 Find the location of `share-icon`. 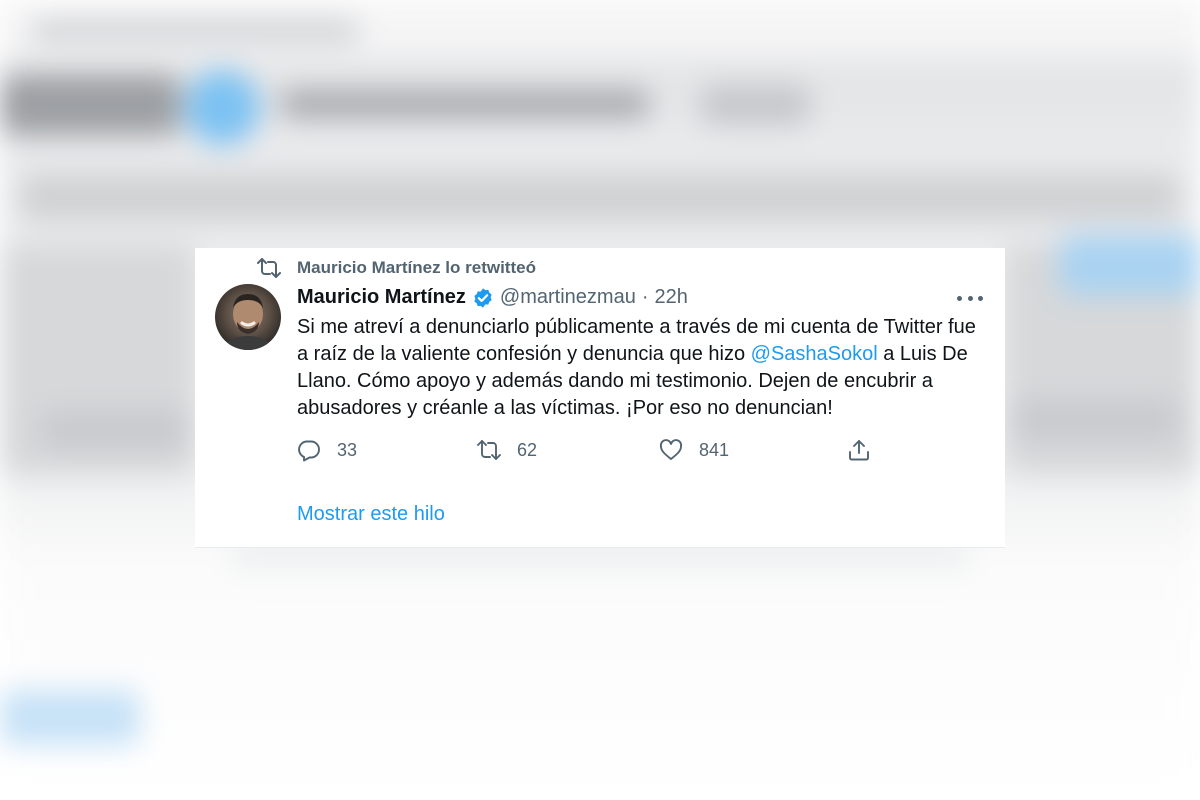

share-icon is located at coordinates (859, 450).